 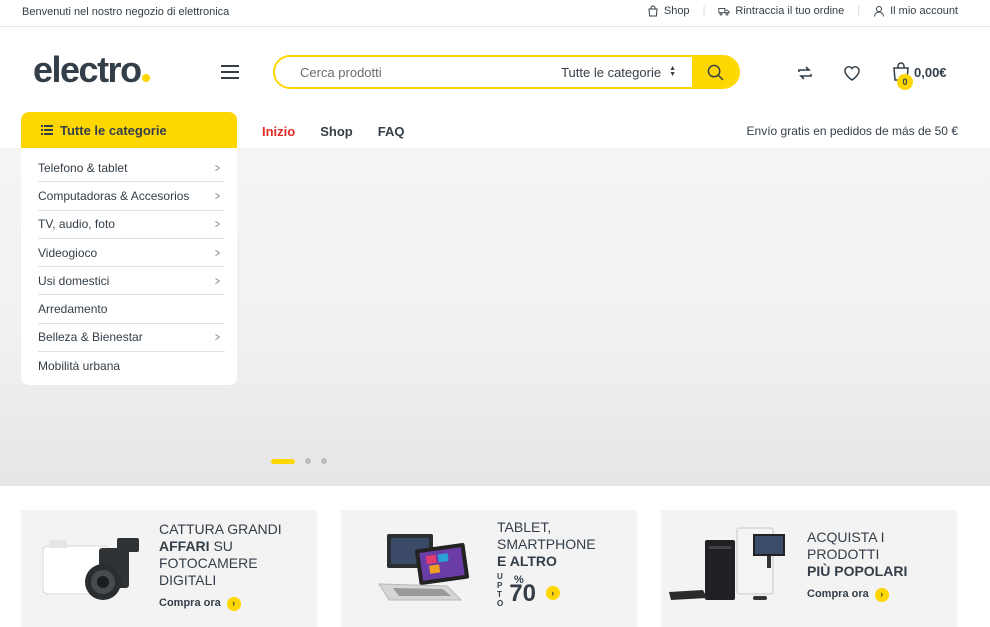 I want to click on category-item: Computadoras & Accesorios >, so click(x=131, y=196).